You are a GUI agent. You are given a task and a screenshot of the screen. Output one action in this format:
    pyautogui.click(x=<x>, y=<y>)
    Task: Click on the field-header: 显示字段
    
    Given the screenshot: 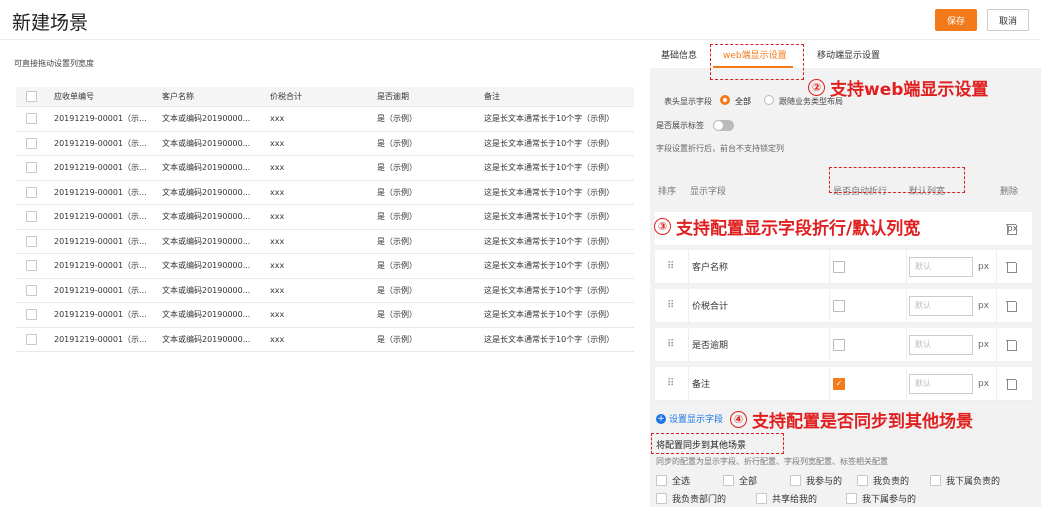 What is the action you would take?
    pyautogui.click(x=708, y=191)
    